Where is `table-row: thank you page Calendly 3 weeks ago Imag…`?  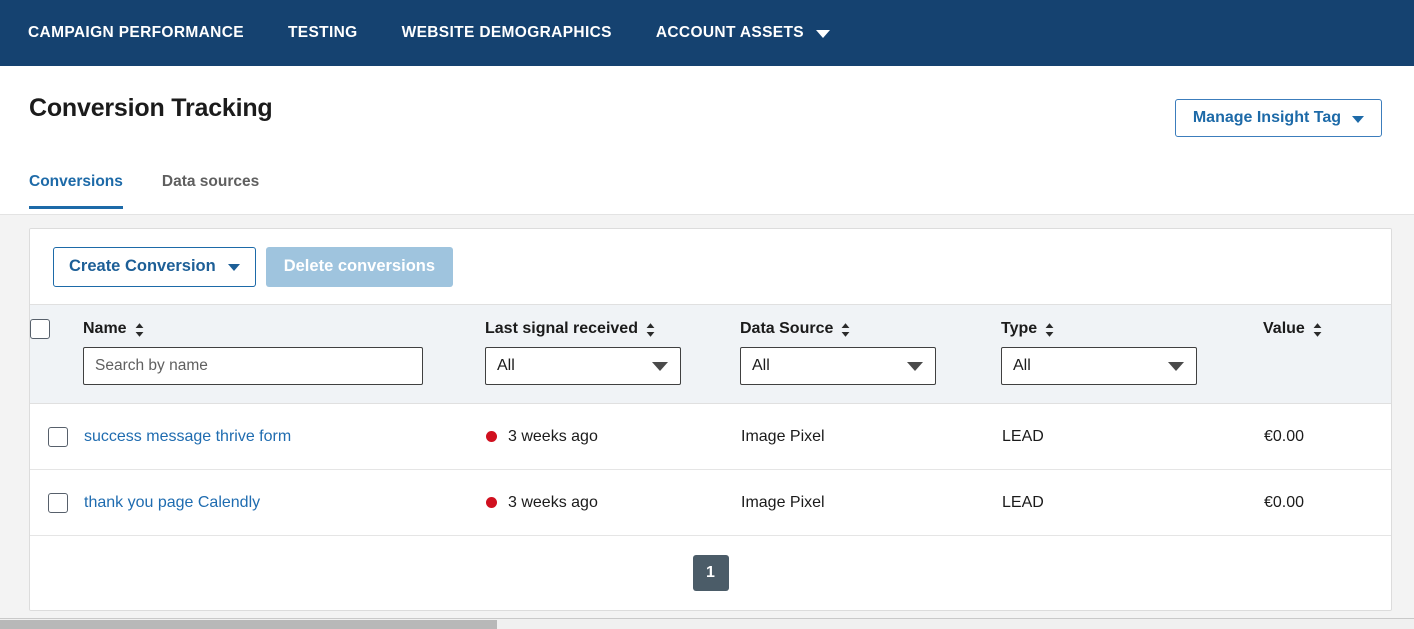 table-row: thank you page Calendly 3 weeks ago Imag… is located at coordinates (710, 502).